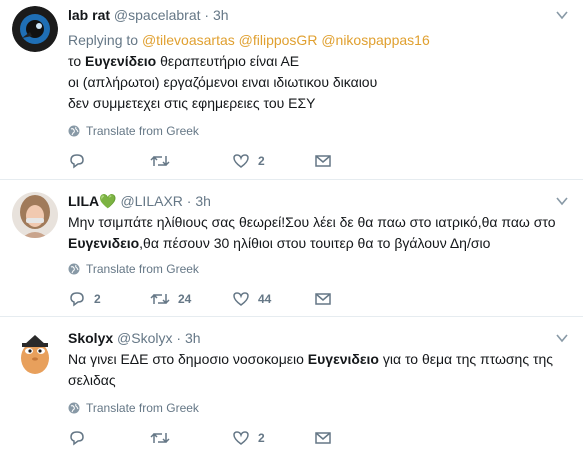 The image size is (583, 460). What do you see at coordinates (185, 299) in the screenshot?
I see `retweet-count: 24` at bounding box center [185, 299].